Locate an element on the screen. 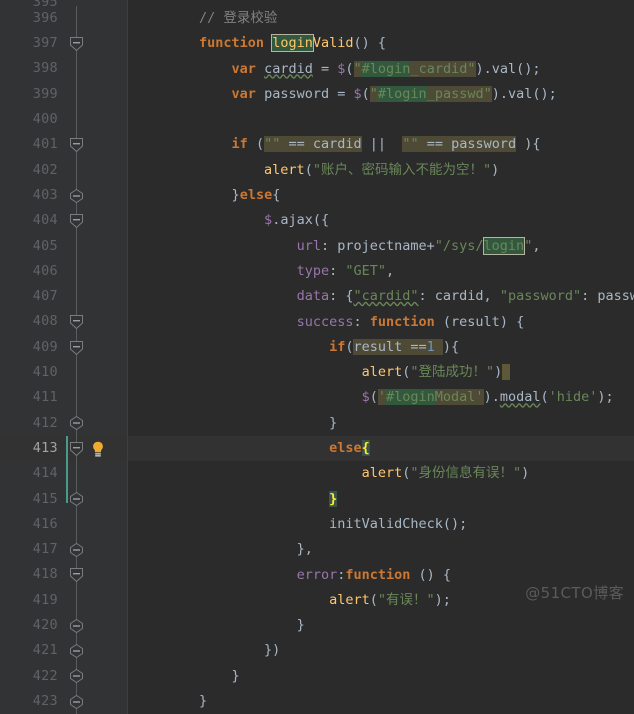  code-row: 421 }) is located at coordinates (317, 651).